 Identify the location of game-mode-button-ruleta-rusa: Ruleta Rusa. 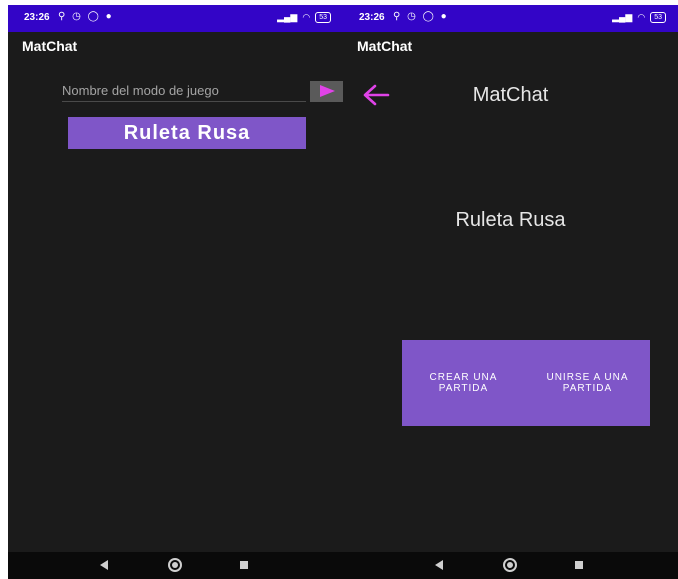
(187, 133).